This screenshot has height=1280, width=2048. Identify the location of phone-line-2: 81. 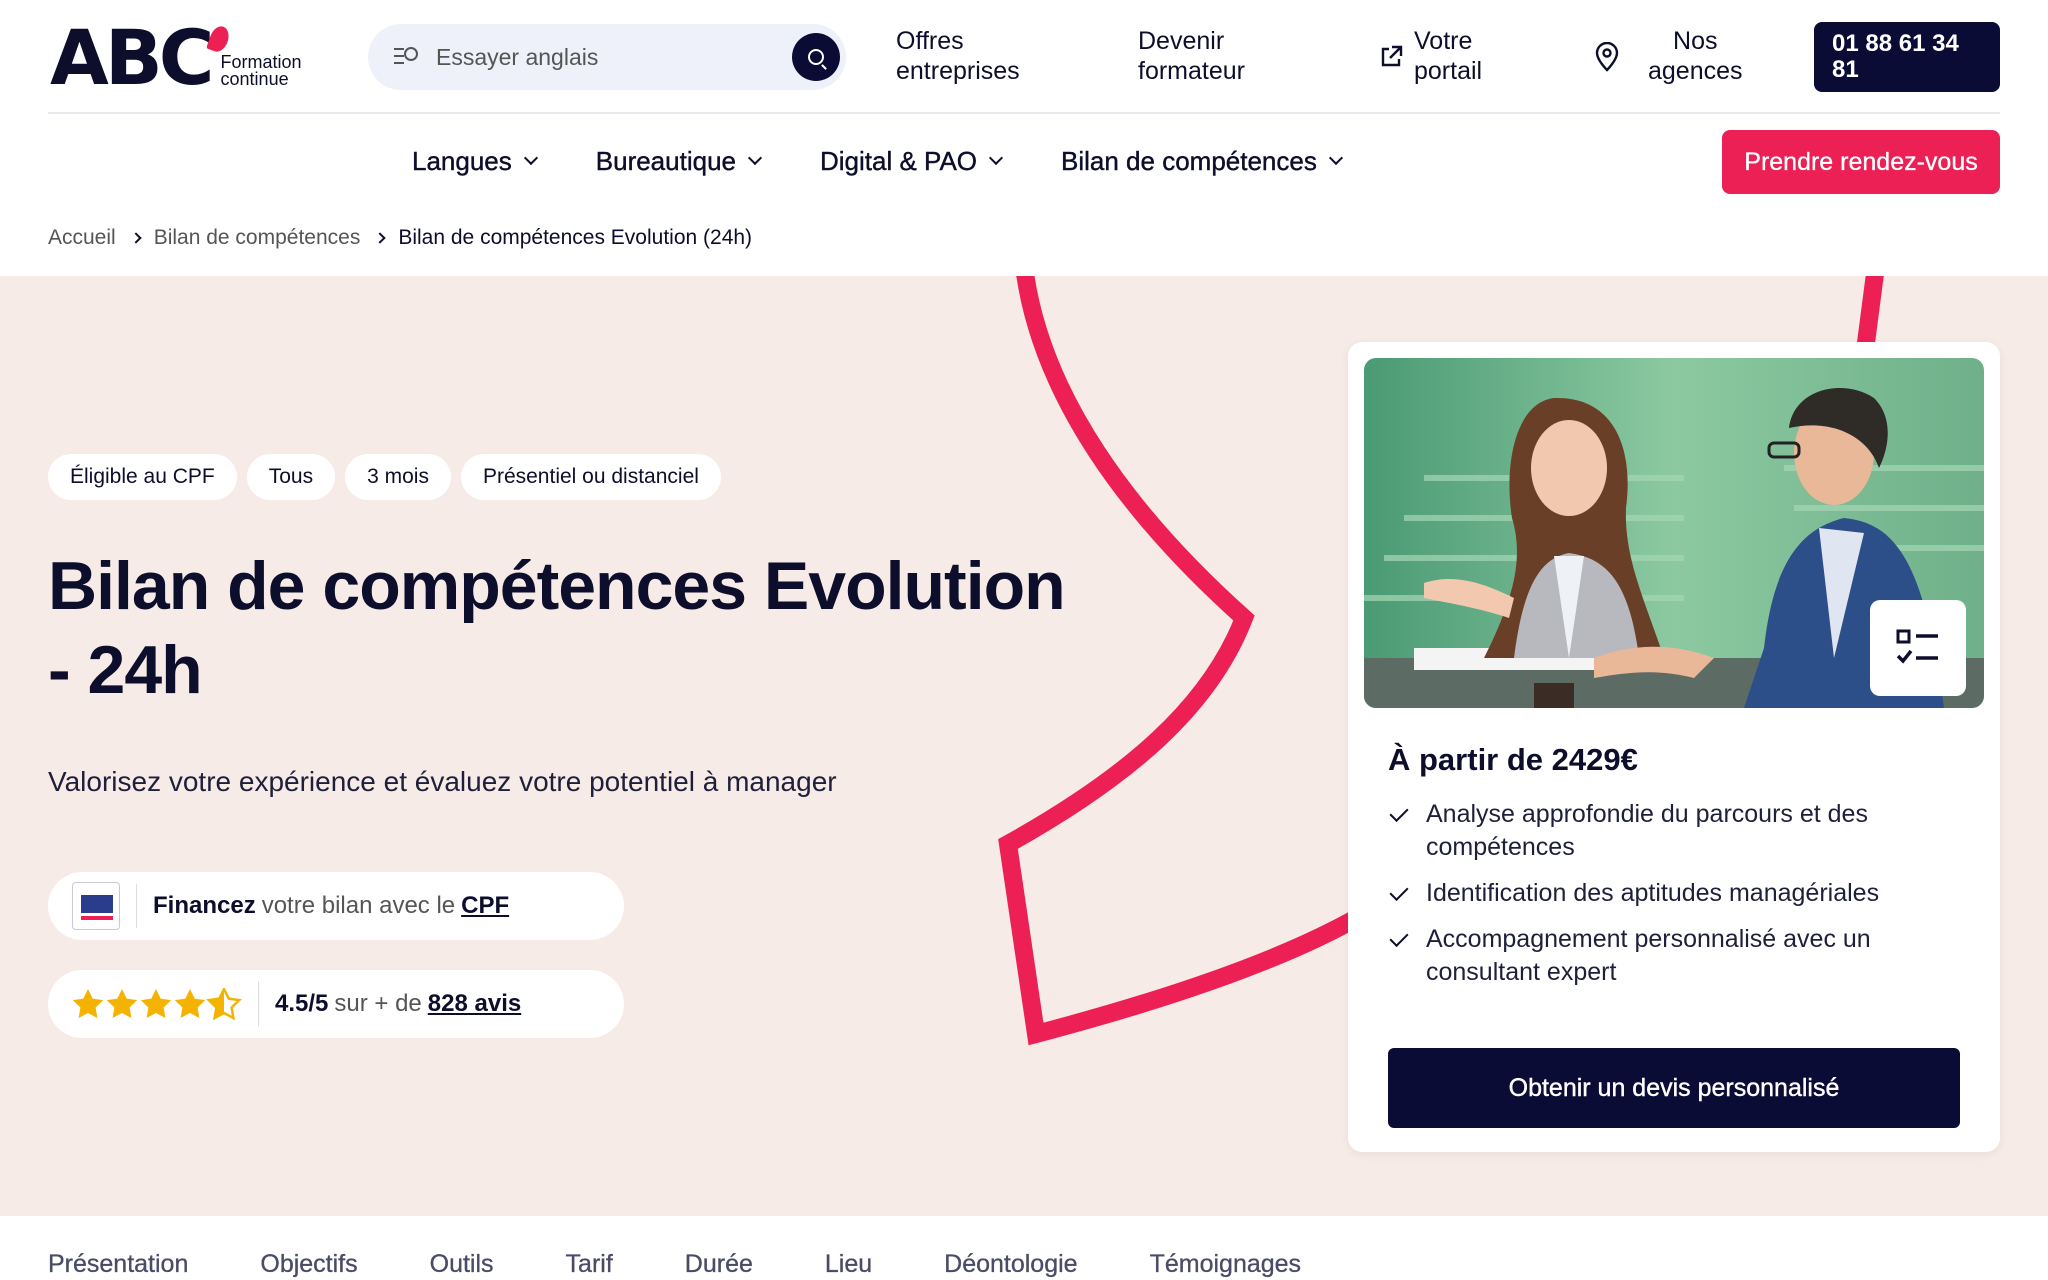
(1845, 69).